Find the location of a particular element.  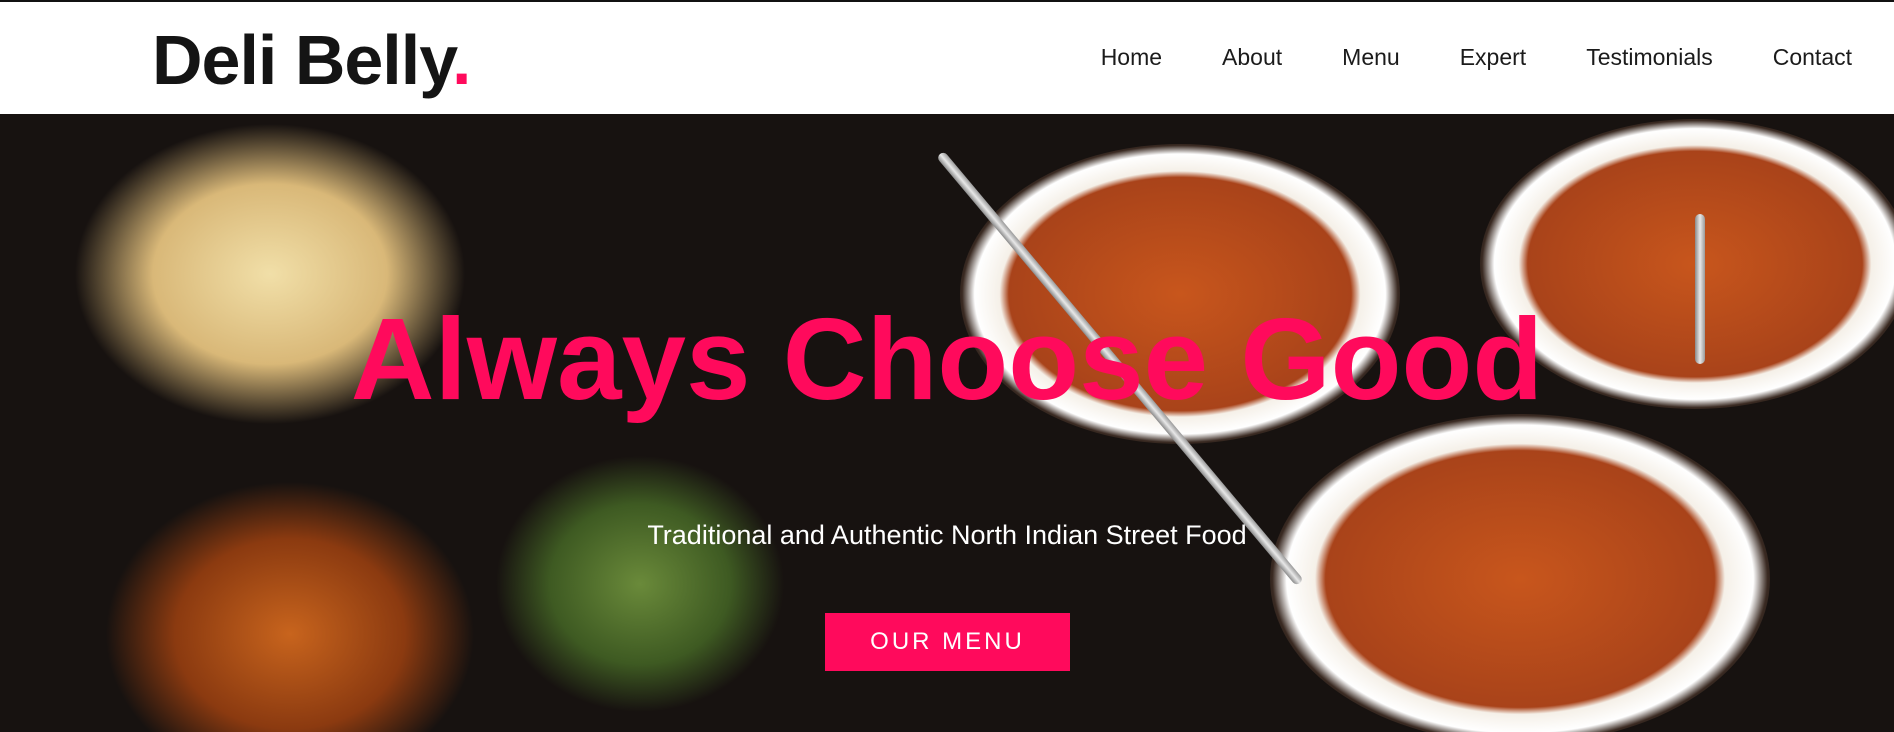

nav-item-menu: Menu is located at coordinates (1371, 57).